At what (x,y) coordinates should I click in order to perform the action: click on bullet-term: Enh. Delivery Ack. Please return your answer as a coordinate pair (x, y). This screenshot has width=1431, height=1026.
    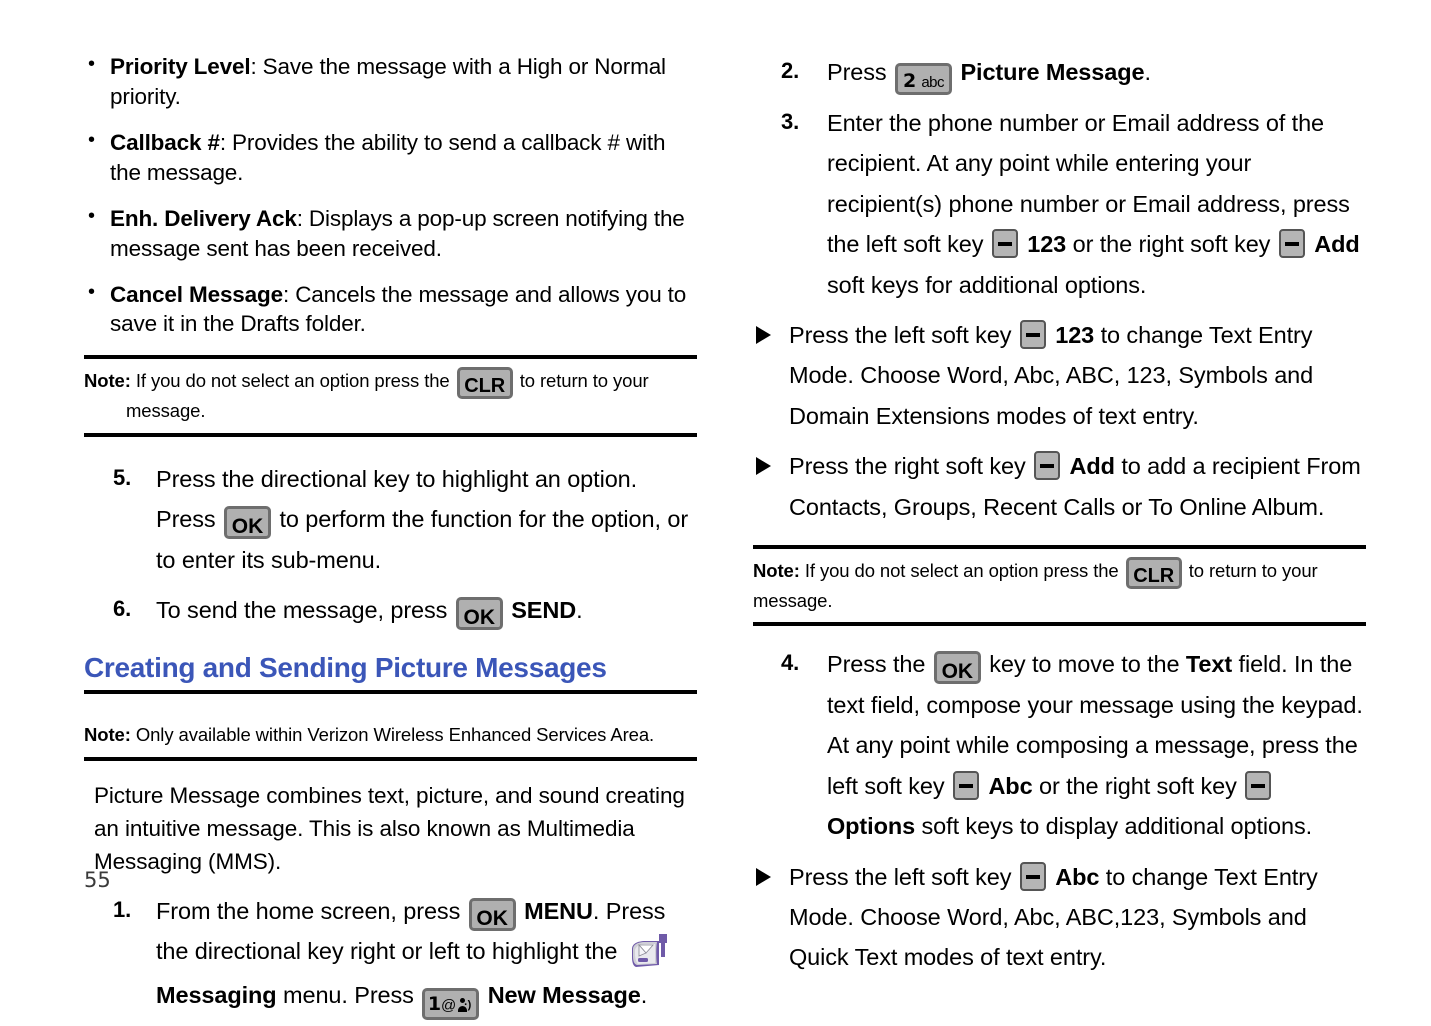
    Looking at the image, I should click on (203, 218).